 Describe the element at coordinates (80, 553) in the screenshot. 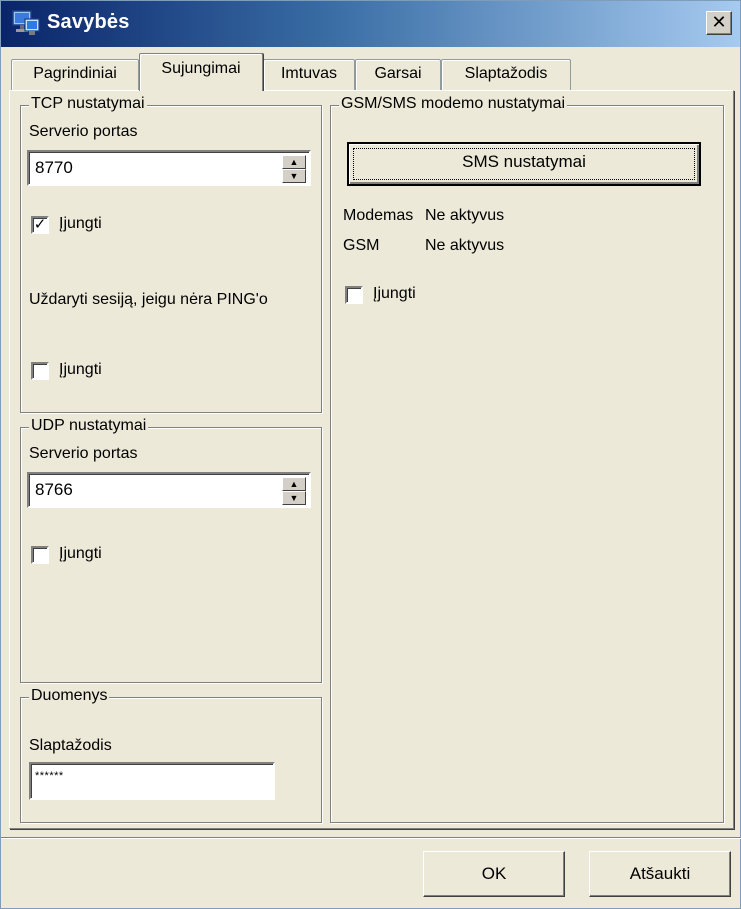

I see `udp-enable-label: Įjungti` at that location.